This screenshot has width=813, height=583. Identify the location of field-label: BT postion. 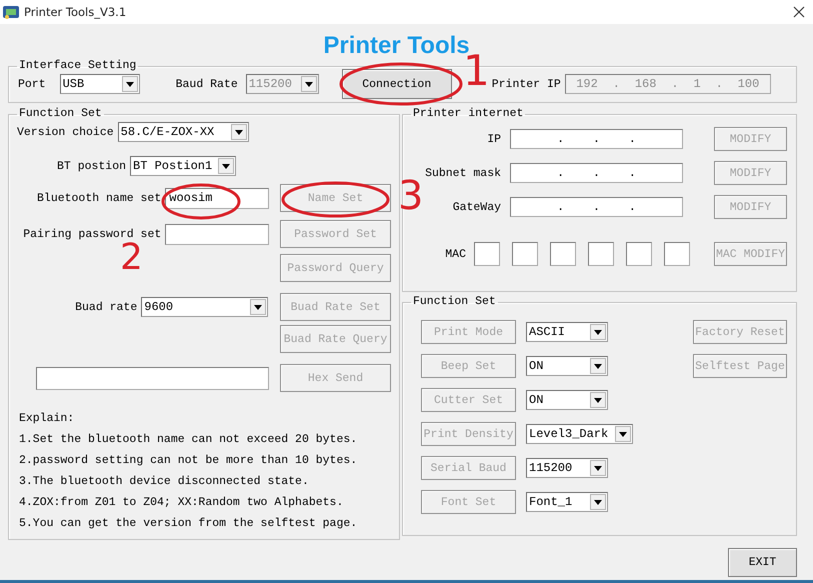
(91, 166).